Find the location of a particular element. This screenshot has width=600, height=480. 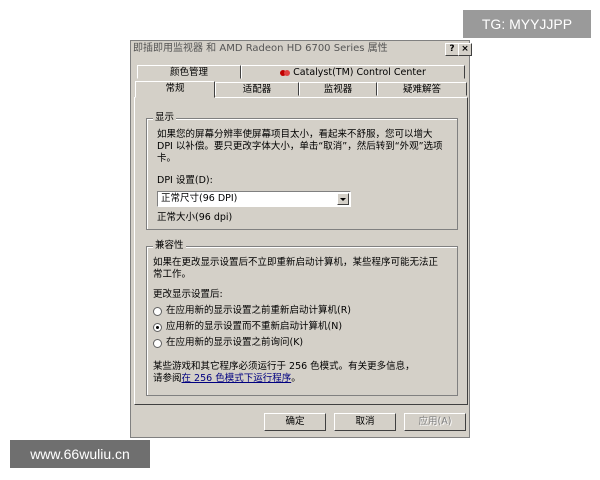

tab-label: 监视器 is located at coordinates (338, 89).